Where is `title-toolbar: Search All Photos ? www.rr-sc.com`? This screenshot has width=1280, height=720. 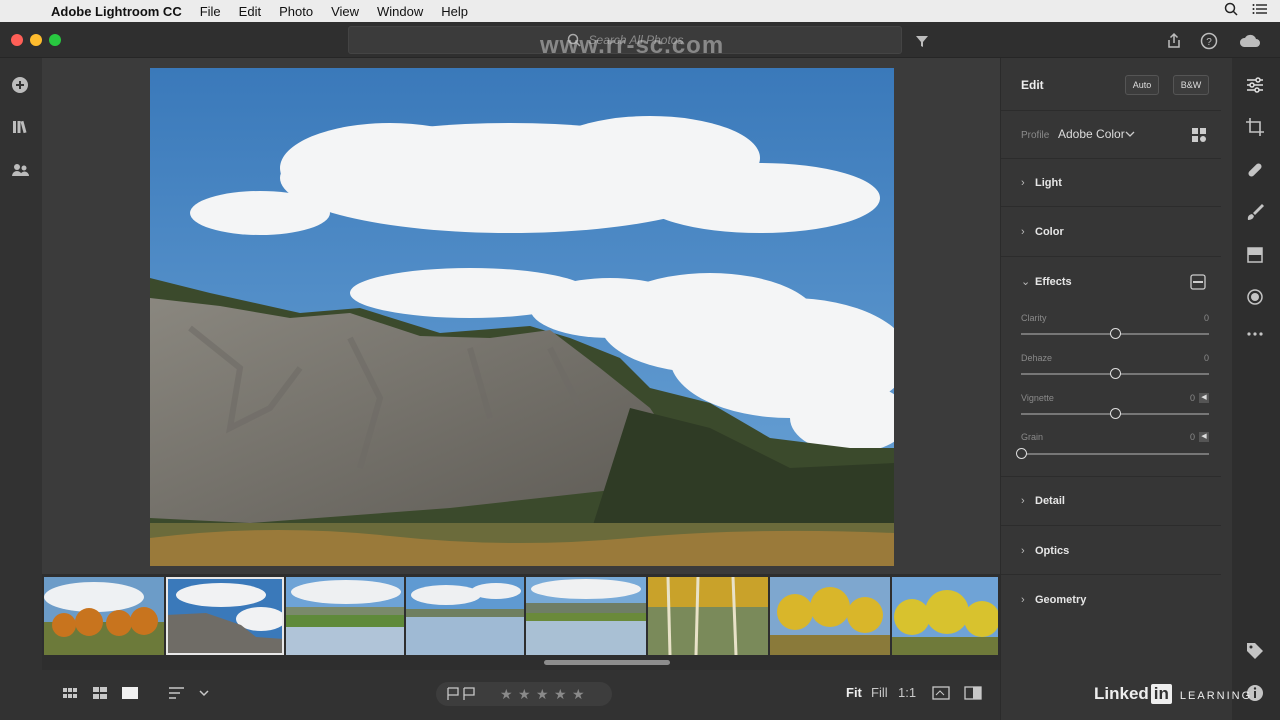
title-toolbar: Search All Photos ? www.rr-sc.com is located at coordinates (640, 40).